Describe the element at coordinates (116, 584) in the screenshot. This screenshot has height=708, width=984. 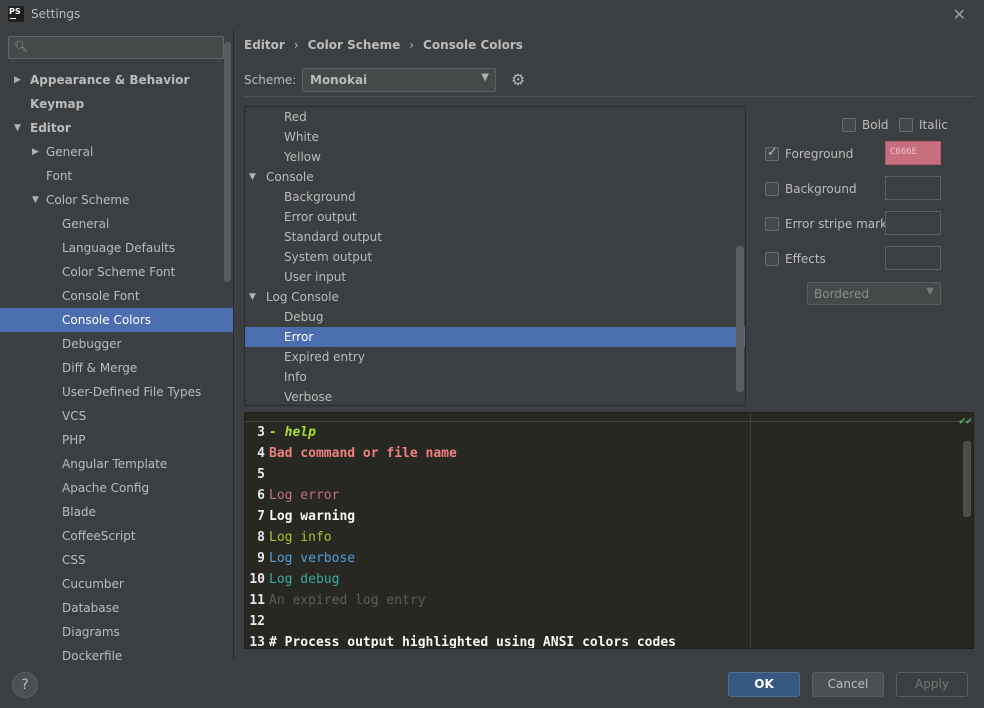
I see `sidebar-item: Cucumber` at that location.